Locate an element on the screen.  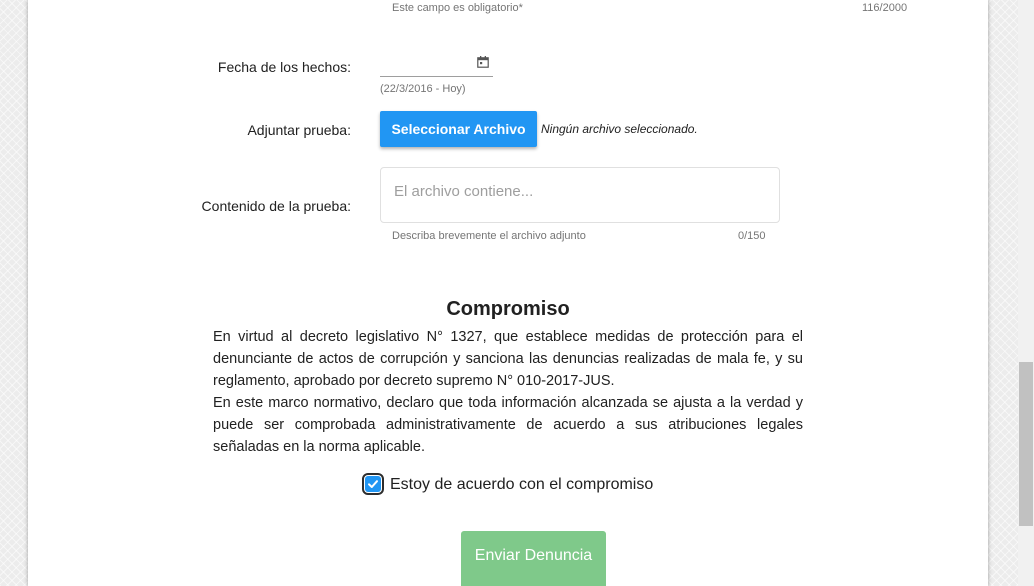
check-icon is located at coordinates (373, 484).